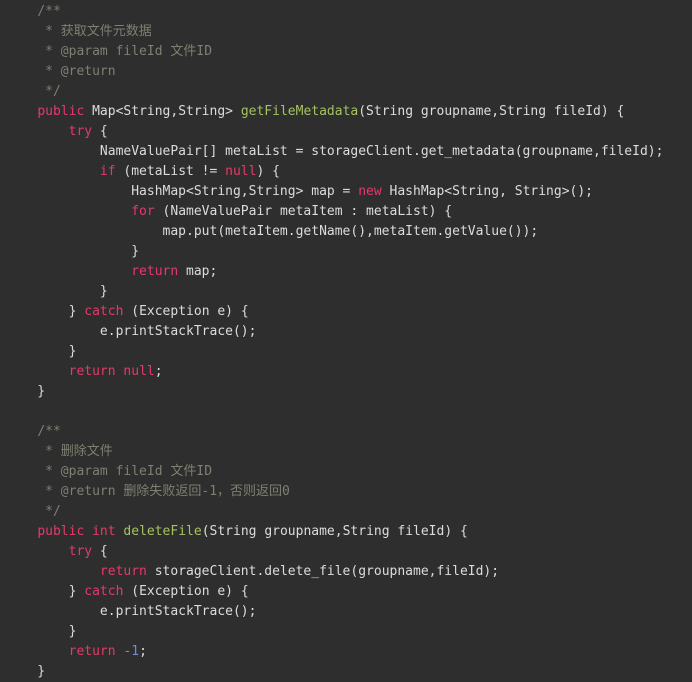 This screenshot has width=692, height=682. Describe the element at coordinates (162, 531) in the screenshot. I see `code-token-method: deleteFile` at that location.